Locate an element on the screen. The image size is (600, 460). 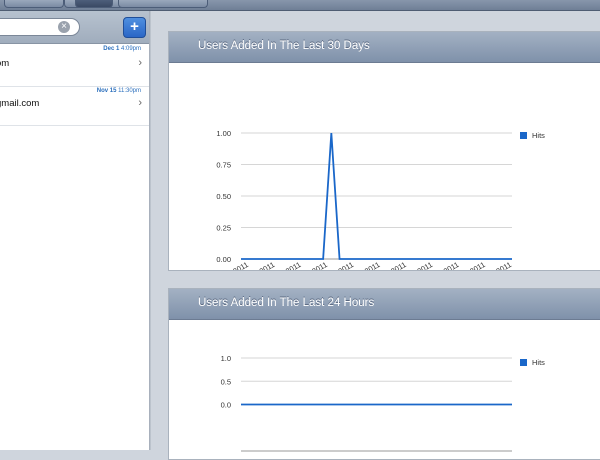
panel-divider is located at coordinates (150, 230).